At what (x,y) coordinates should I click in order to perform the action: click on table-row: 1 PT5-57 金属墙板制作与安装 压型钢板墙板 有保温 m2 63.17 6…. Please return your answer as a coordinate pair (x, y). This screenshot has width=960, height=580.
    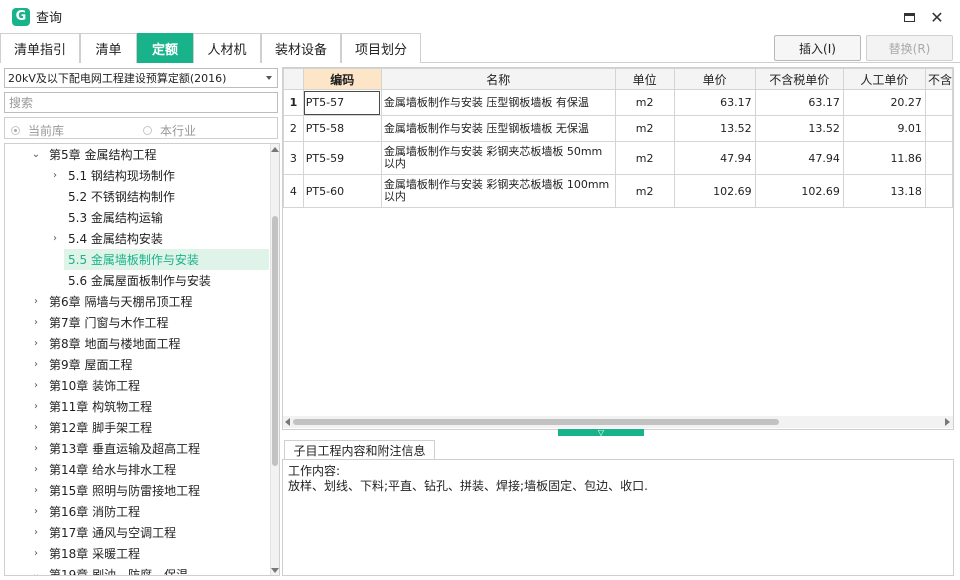
    Looking at the image, I should click on (618, 102).